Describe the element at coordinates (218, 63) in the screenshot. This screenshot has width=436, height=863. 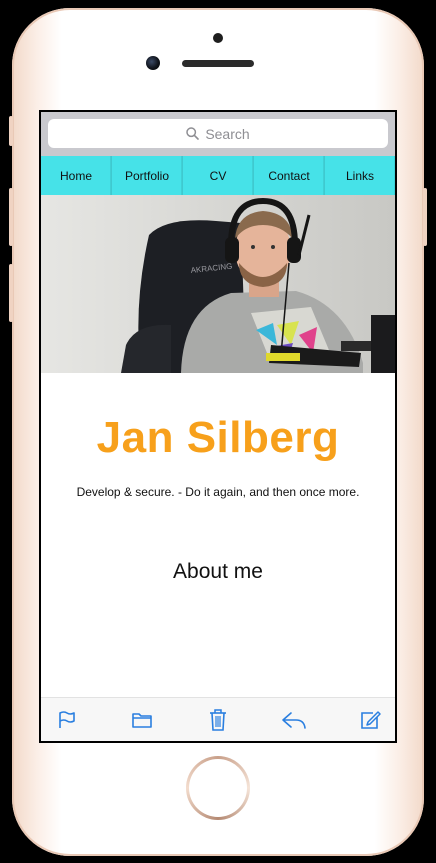
I see `earpiece-speaker` at that location.